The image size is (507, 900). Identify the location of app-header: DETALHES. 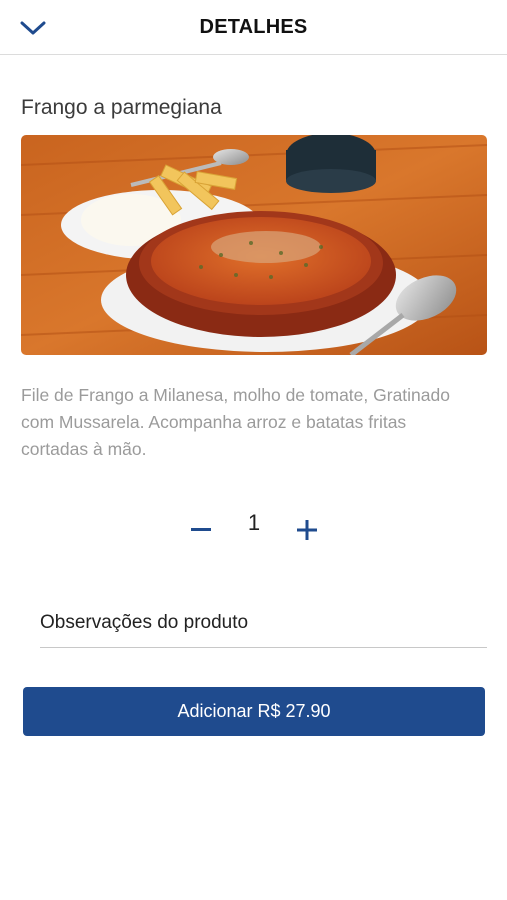
(253, 27).